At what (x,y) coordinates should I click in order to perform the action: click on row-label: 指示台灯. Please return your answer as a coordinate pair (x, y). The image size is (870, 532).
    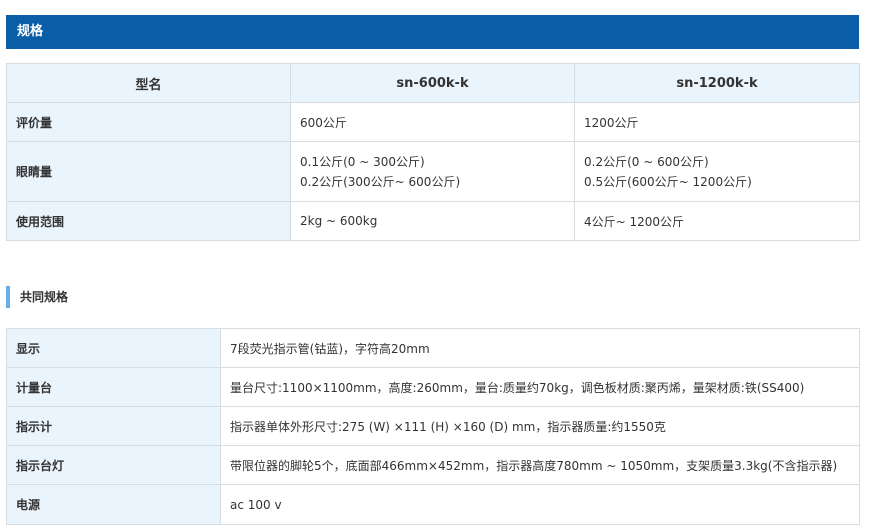
    Looking at the image, I should click on (113, 465).